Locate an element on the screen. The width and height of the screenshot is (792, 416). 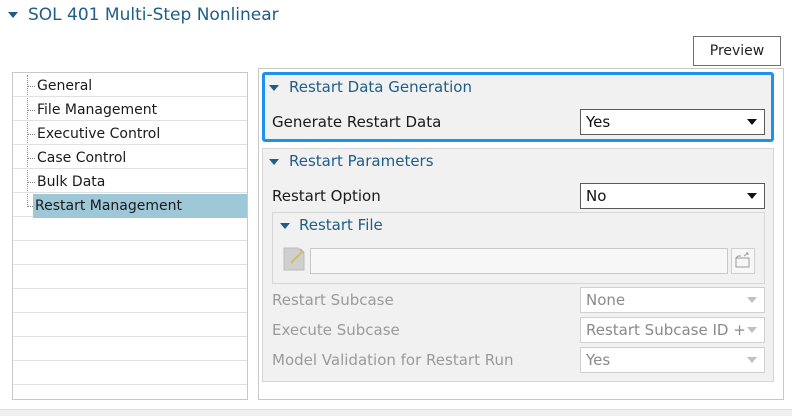
edit-file-icon is located at coordinates (294, 259).